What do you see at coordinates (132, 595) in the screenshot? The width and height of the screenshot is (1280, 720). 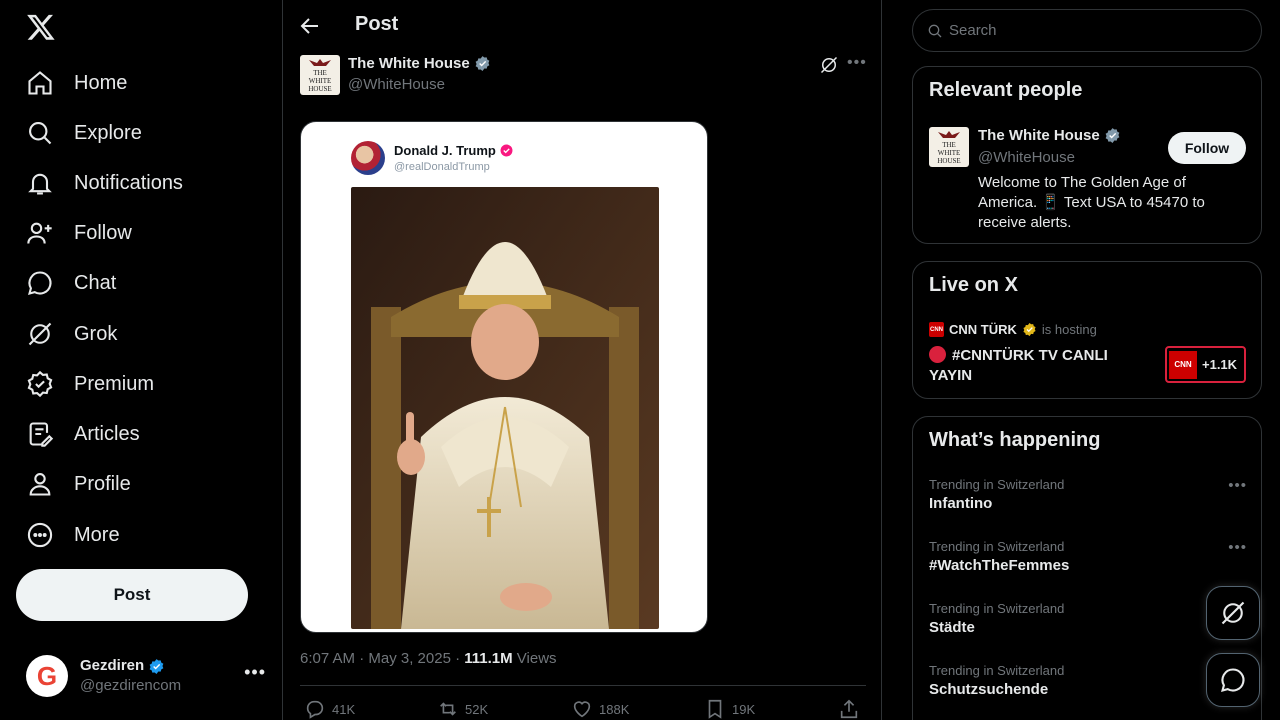 I see `post-button: Post` at bounding box center [132, 595].